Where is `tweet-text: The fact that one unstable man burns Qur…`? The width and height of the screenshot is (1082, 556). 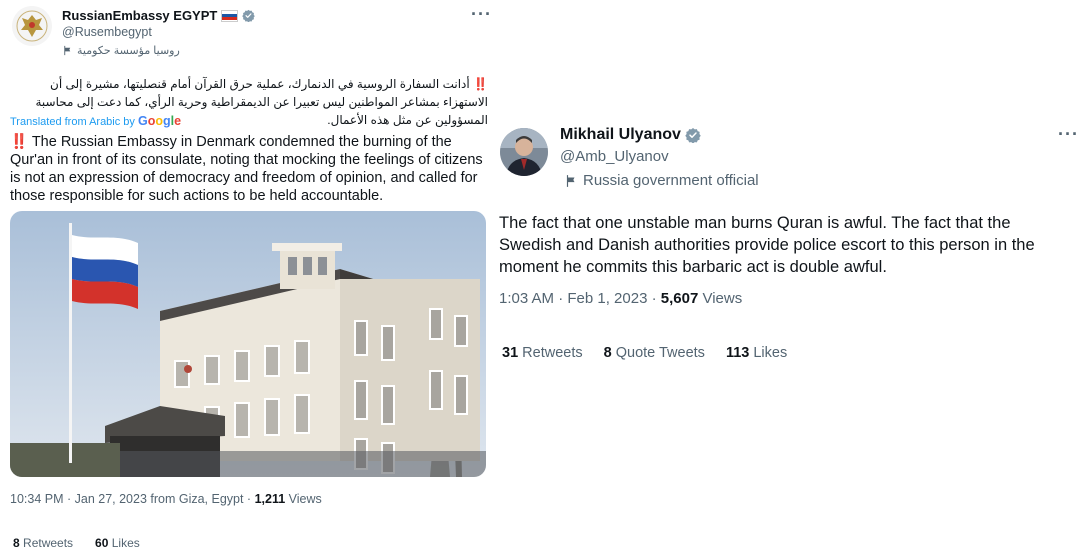 tweet-text: The fact that one unstable man burns Qur… is located at coordinates (767, 245).